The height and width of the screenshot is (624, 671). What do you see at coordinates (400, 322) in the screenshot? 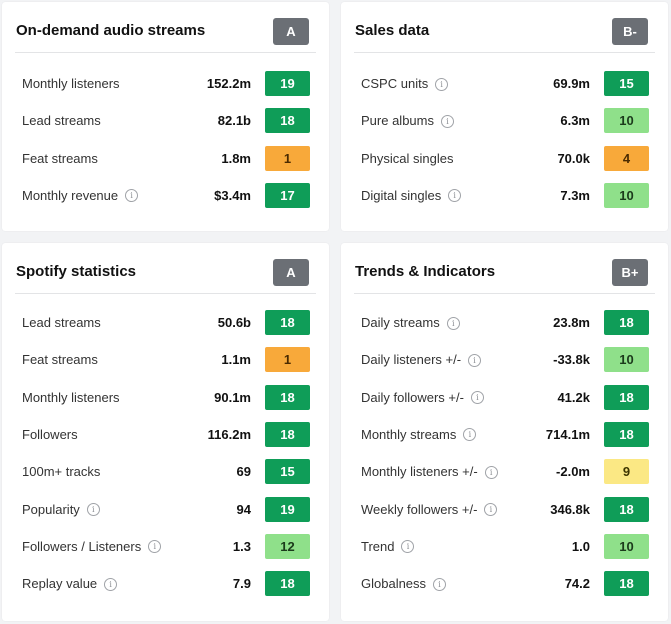
I see `stat-label-text: Daily streams` at bounding box center [400, 322].